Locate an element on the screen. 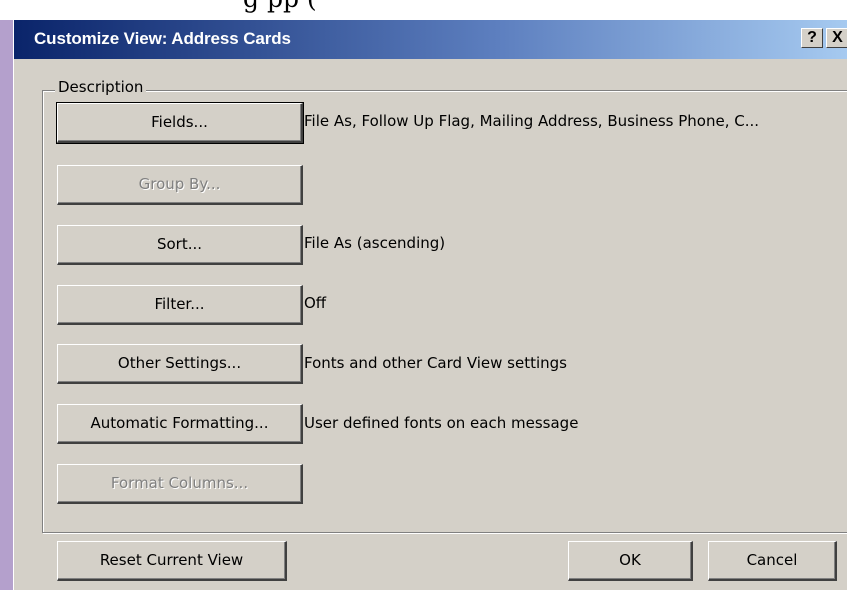  description-legend: Description is located at coordinates (101, 87).